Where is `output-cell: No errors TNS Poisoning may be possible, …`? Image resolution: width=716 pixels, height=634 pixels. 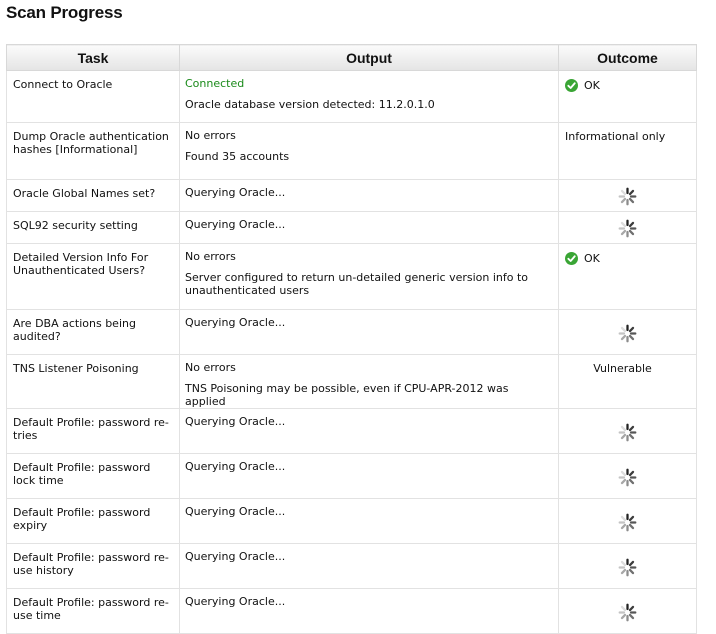
output-cell: No errors TNS Poisoning may be possible, … is located at coordinates (369, 381).